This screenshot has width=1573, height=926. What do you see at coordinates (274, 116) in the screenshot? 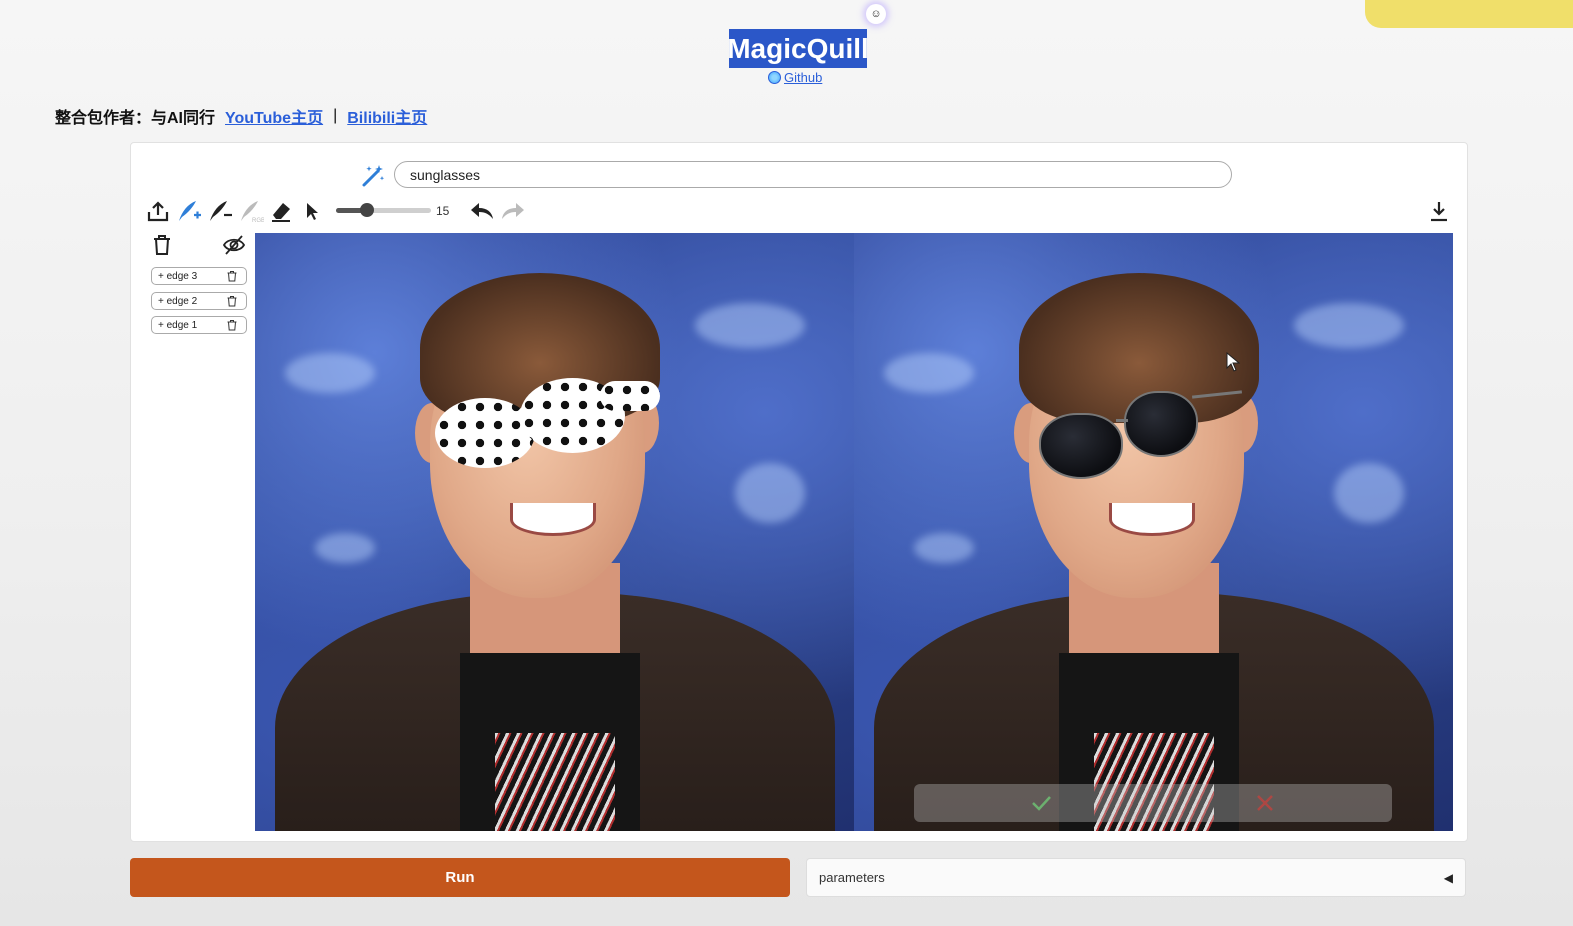
I see `youtube-link: YouTube主页` at bounding box center [274, 116].